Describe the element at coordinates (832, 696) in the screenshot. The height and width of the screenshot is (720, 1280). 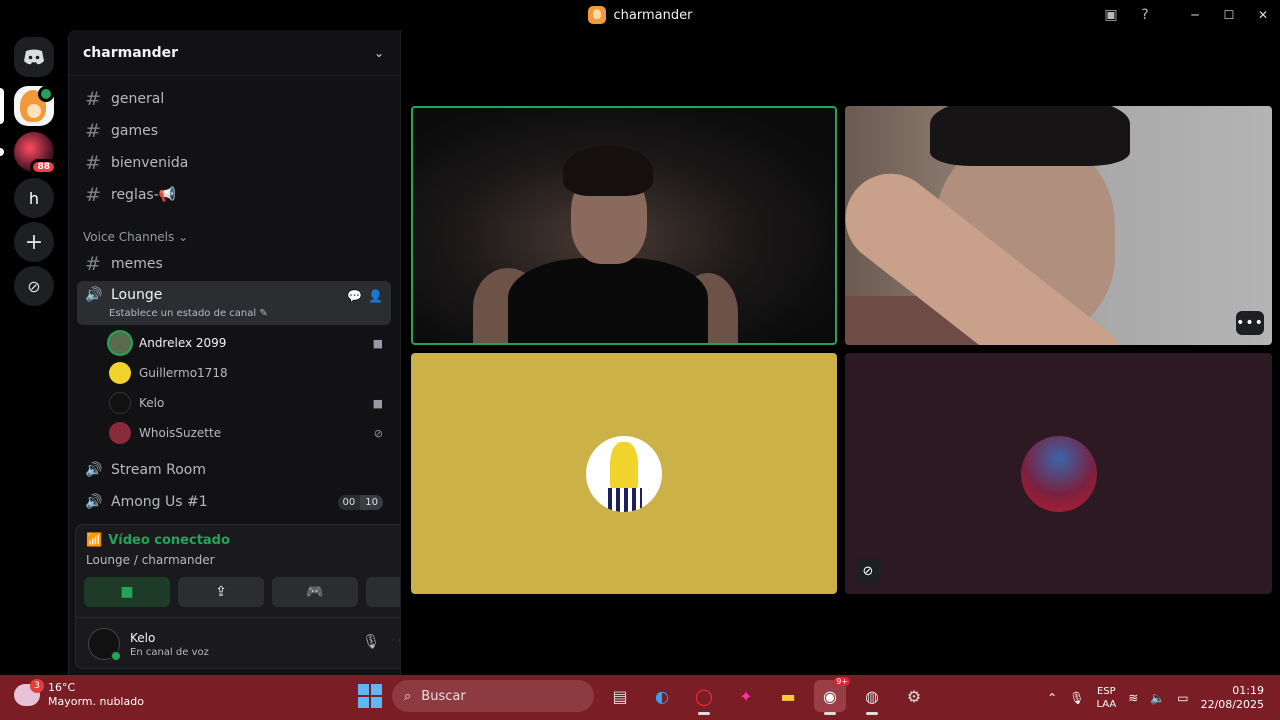
I see `discord-taskbar-icon: ◉ 9+` at that location.